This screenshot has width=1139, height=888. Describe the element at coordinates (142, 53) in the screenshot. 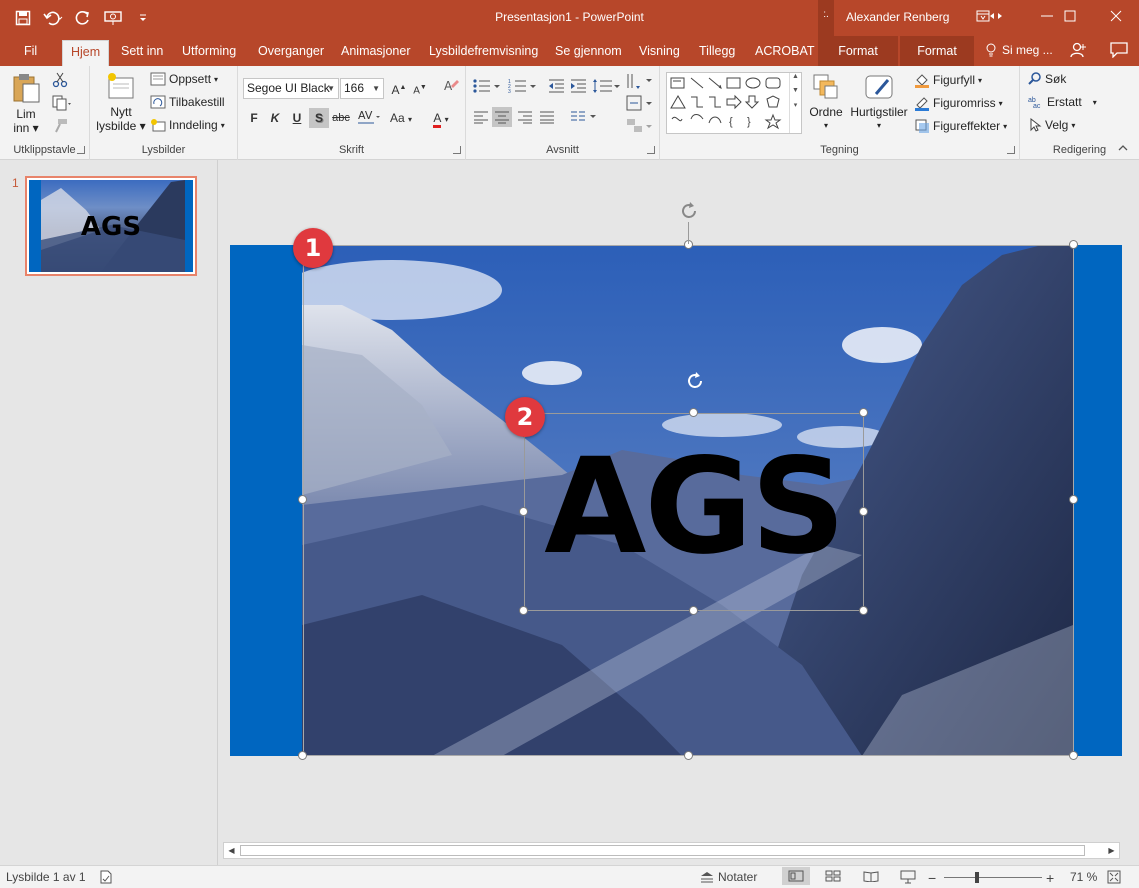

I see `tab-insert: Sett inn` at that location.